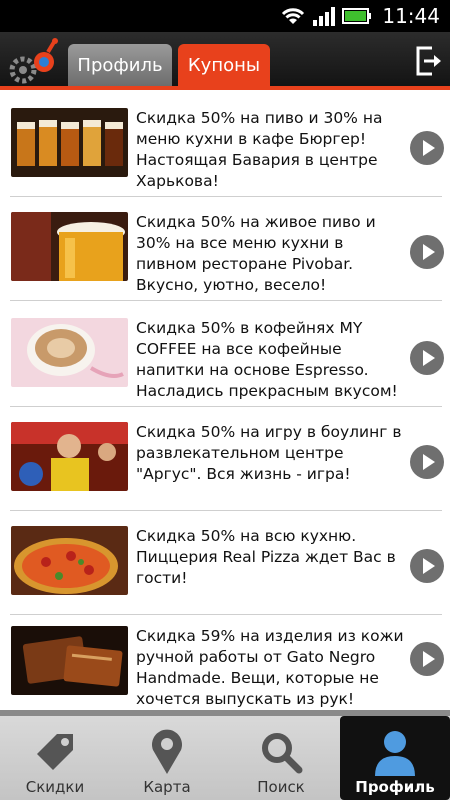 This screenshot has width=450, height=800. Describe the element at coordinates (55, 752) in the screenshot. I see `tag-icon` at that location.